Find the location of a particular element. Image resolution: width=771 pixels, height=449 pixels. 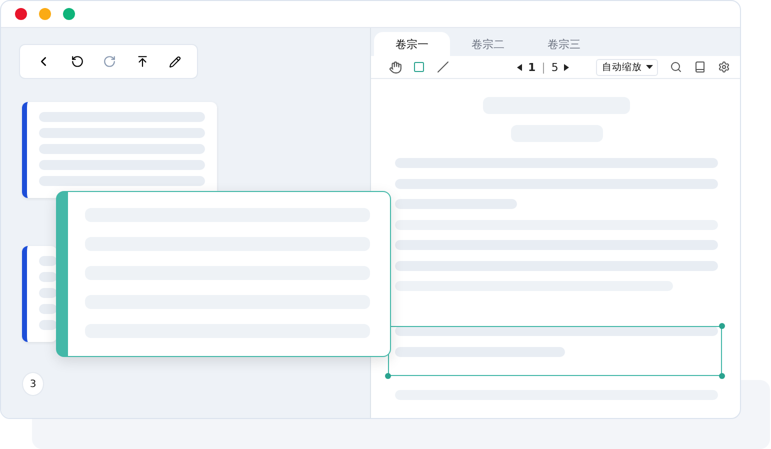

close-button is located at coordinates (21, 14).